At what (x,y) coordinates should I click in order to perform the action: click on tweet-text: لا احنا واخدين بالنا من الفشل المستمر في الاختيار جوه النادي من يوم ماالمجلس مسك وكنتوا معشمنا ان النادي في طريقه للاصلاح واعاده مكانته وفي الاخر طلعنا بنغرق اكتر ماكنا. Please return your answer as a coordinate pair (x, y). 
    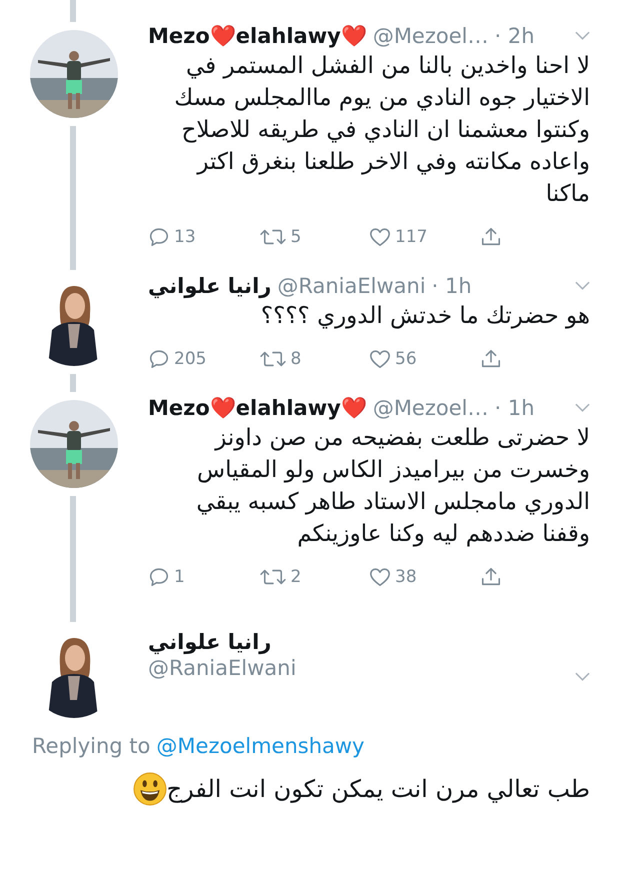
    Looking at the image, I should click on (381, 130).